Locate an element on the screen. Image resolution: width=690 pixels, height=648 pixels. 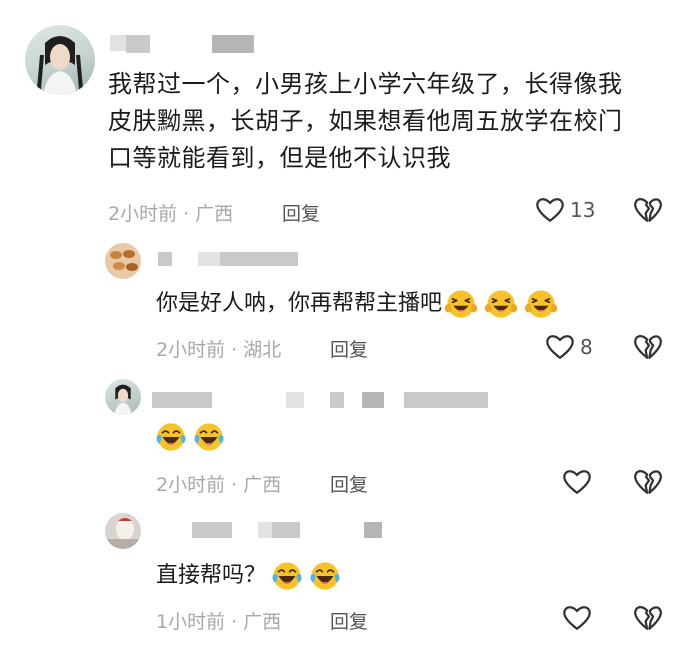
comment-text: 你是好人呐，你再帮帮主播吧 is located at coordinates (357, 304).